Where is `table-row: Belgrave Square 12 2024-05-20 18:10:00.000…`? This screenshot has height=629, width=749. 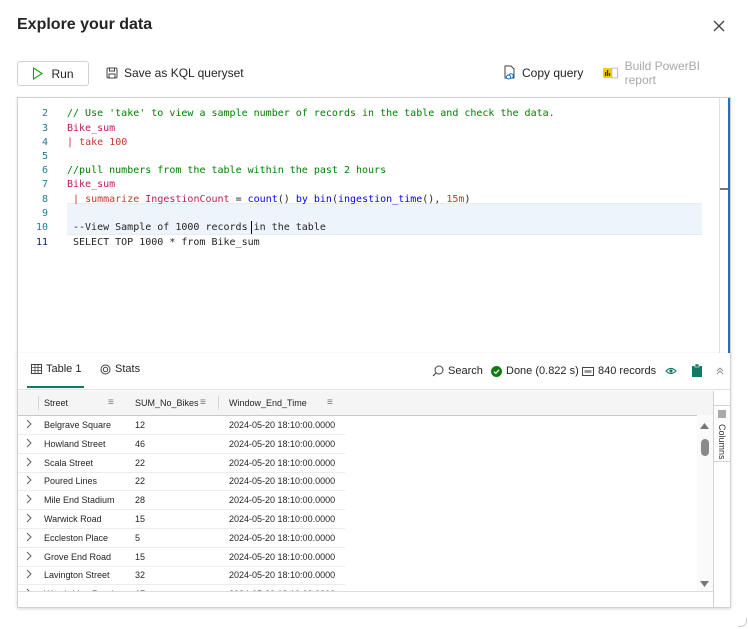 table-row: Belgrave Square 12 2024-05-20 18:10:00.000… is located at coordinates (181, 425).